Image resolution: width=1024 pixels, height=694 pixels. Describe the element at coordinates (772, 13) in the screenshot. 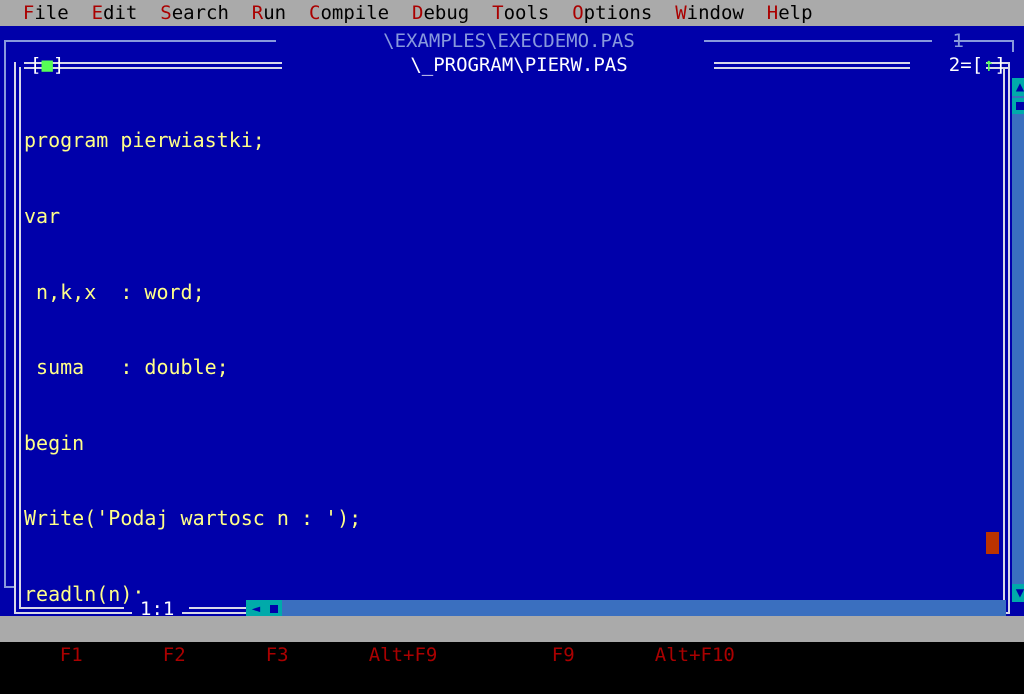

I see `menu-help-hotkey: H` at that location.